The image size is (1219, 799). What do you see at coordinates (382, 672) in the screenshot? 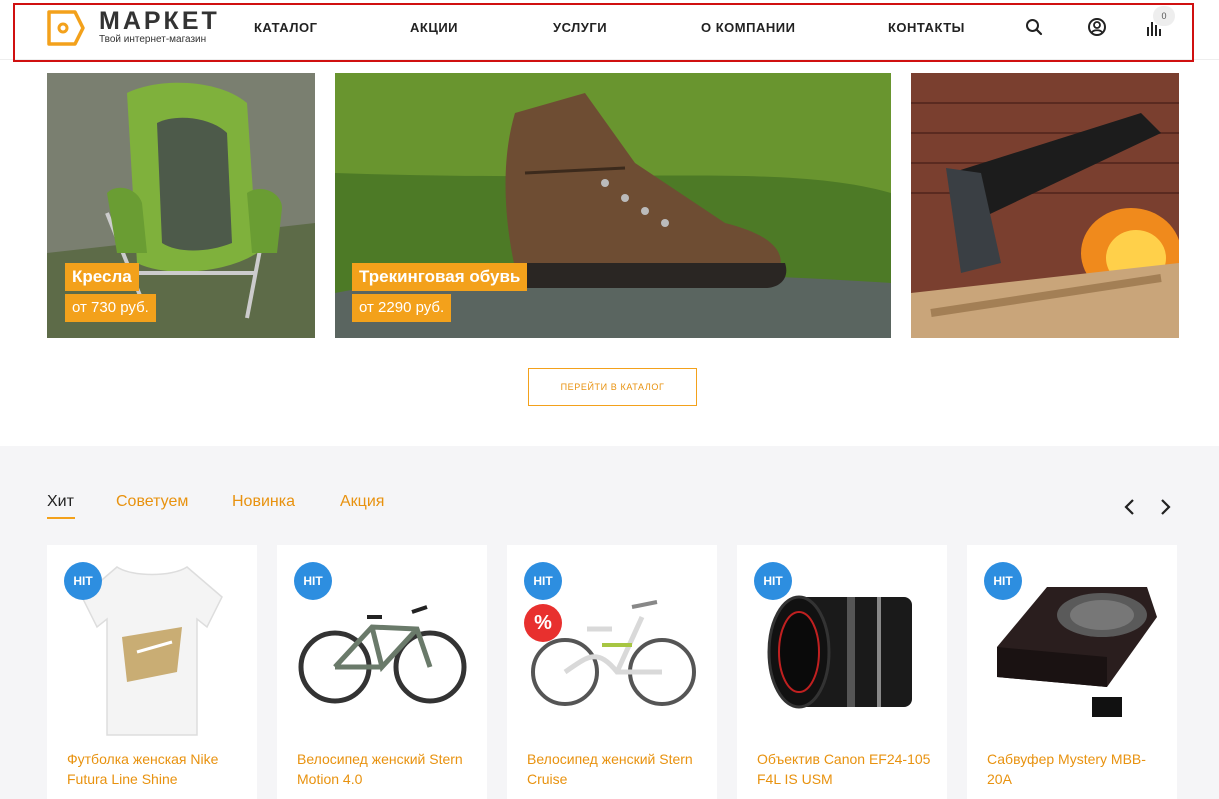
I see `product-card: HIT Велосипед женский Stern Motion 4.0` at bounding box center [382, 672].